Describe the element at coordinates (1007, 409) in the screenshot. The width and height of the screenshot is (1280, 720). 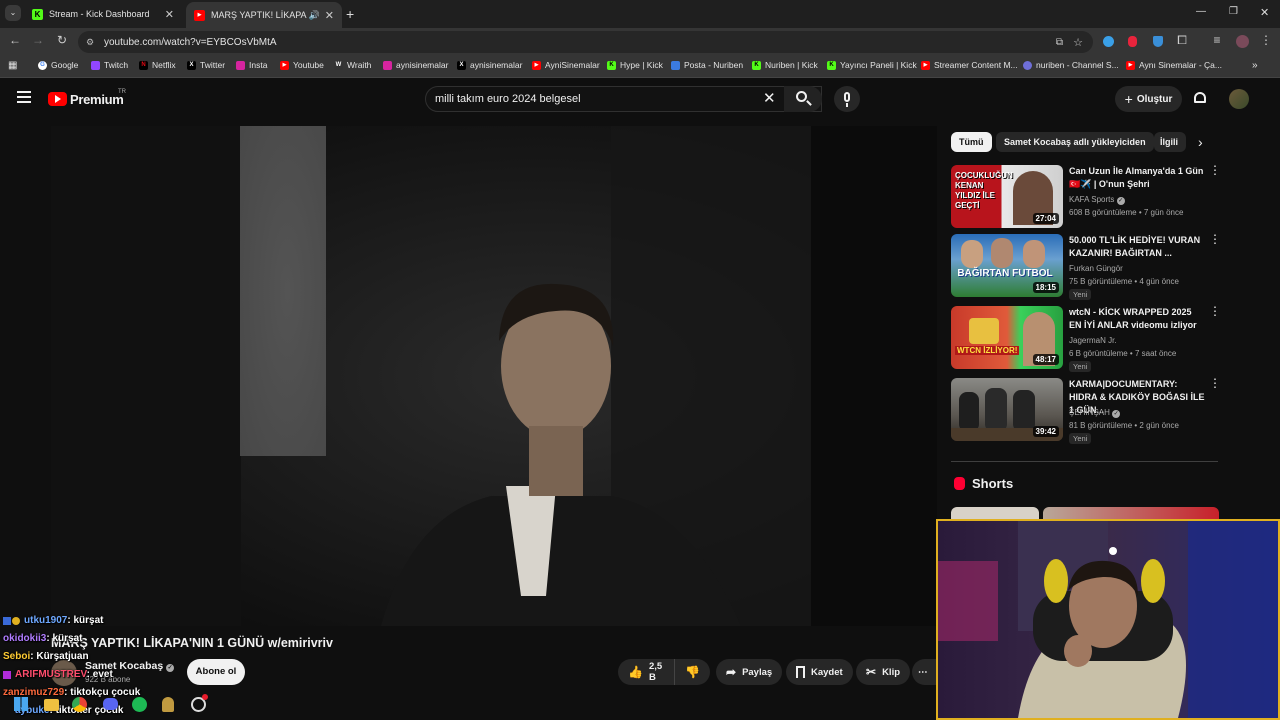
I see `video-thumbnail: 39:42` at that location.